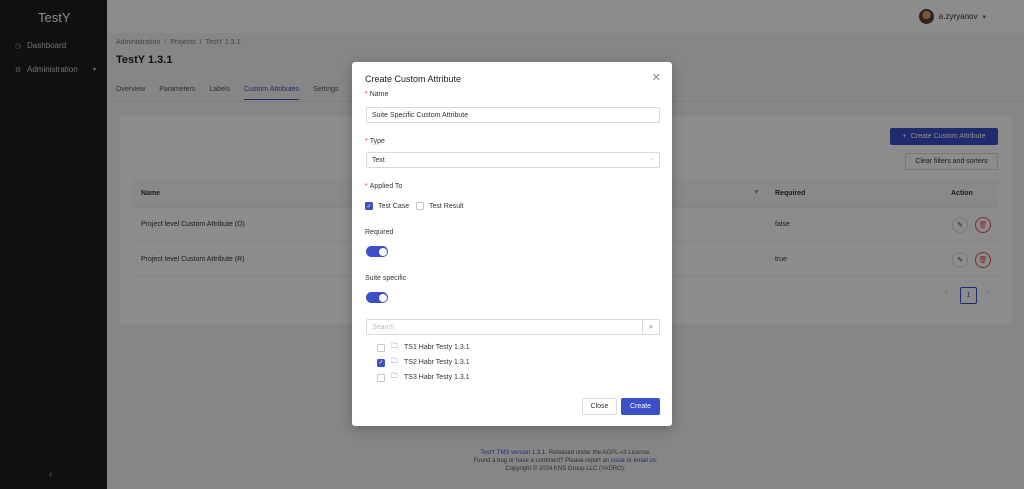 The width and height of the screenshot is (1024, 489). Describe the element at coordinates (505, 327) in the screenshot. I see `search-input` at that location.